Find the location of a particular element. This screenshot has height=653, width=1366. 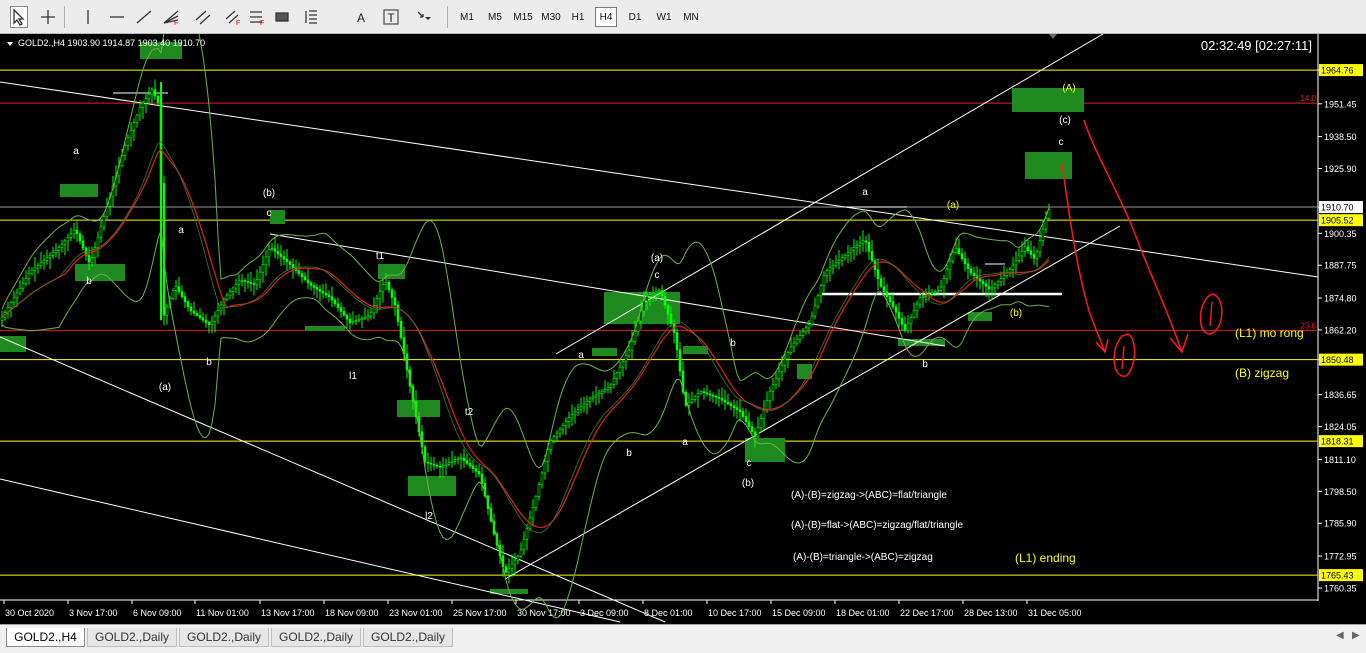

price-level-label: 1905.52 is located at coordinates (1337, 221).